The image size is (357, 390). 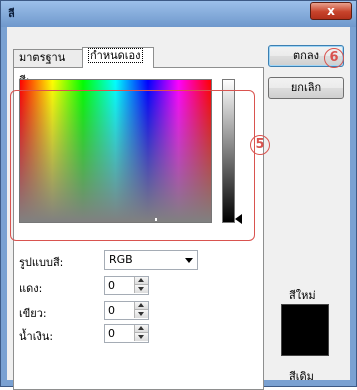 I want to click on red-value: 0, so click(x=111, y=285).